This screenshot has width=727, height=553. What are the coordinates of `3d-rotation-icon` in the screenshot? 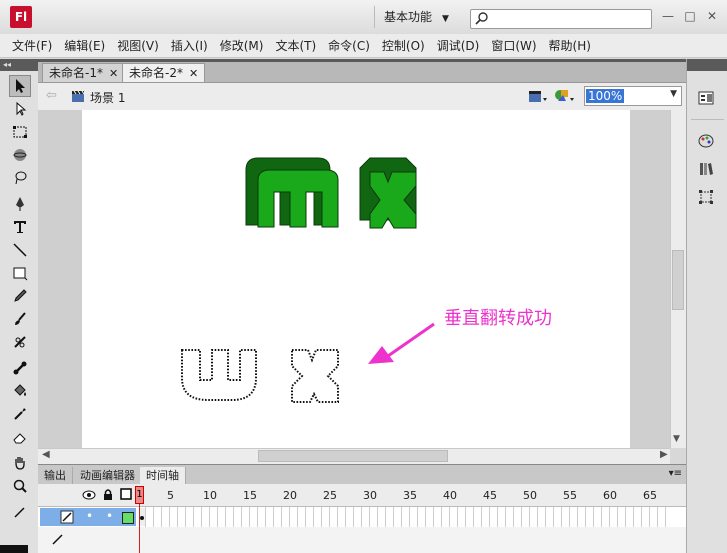 It's located at (20, 155).